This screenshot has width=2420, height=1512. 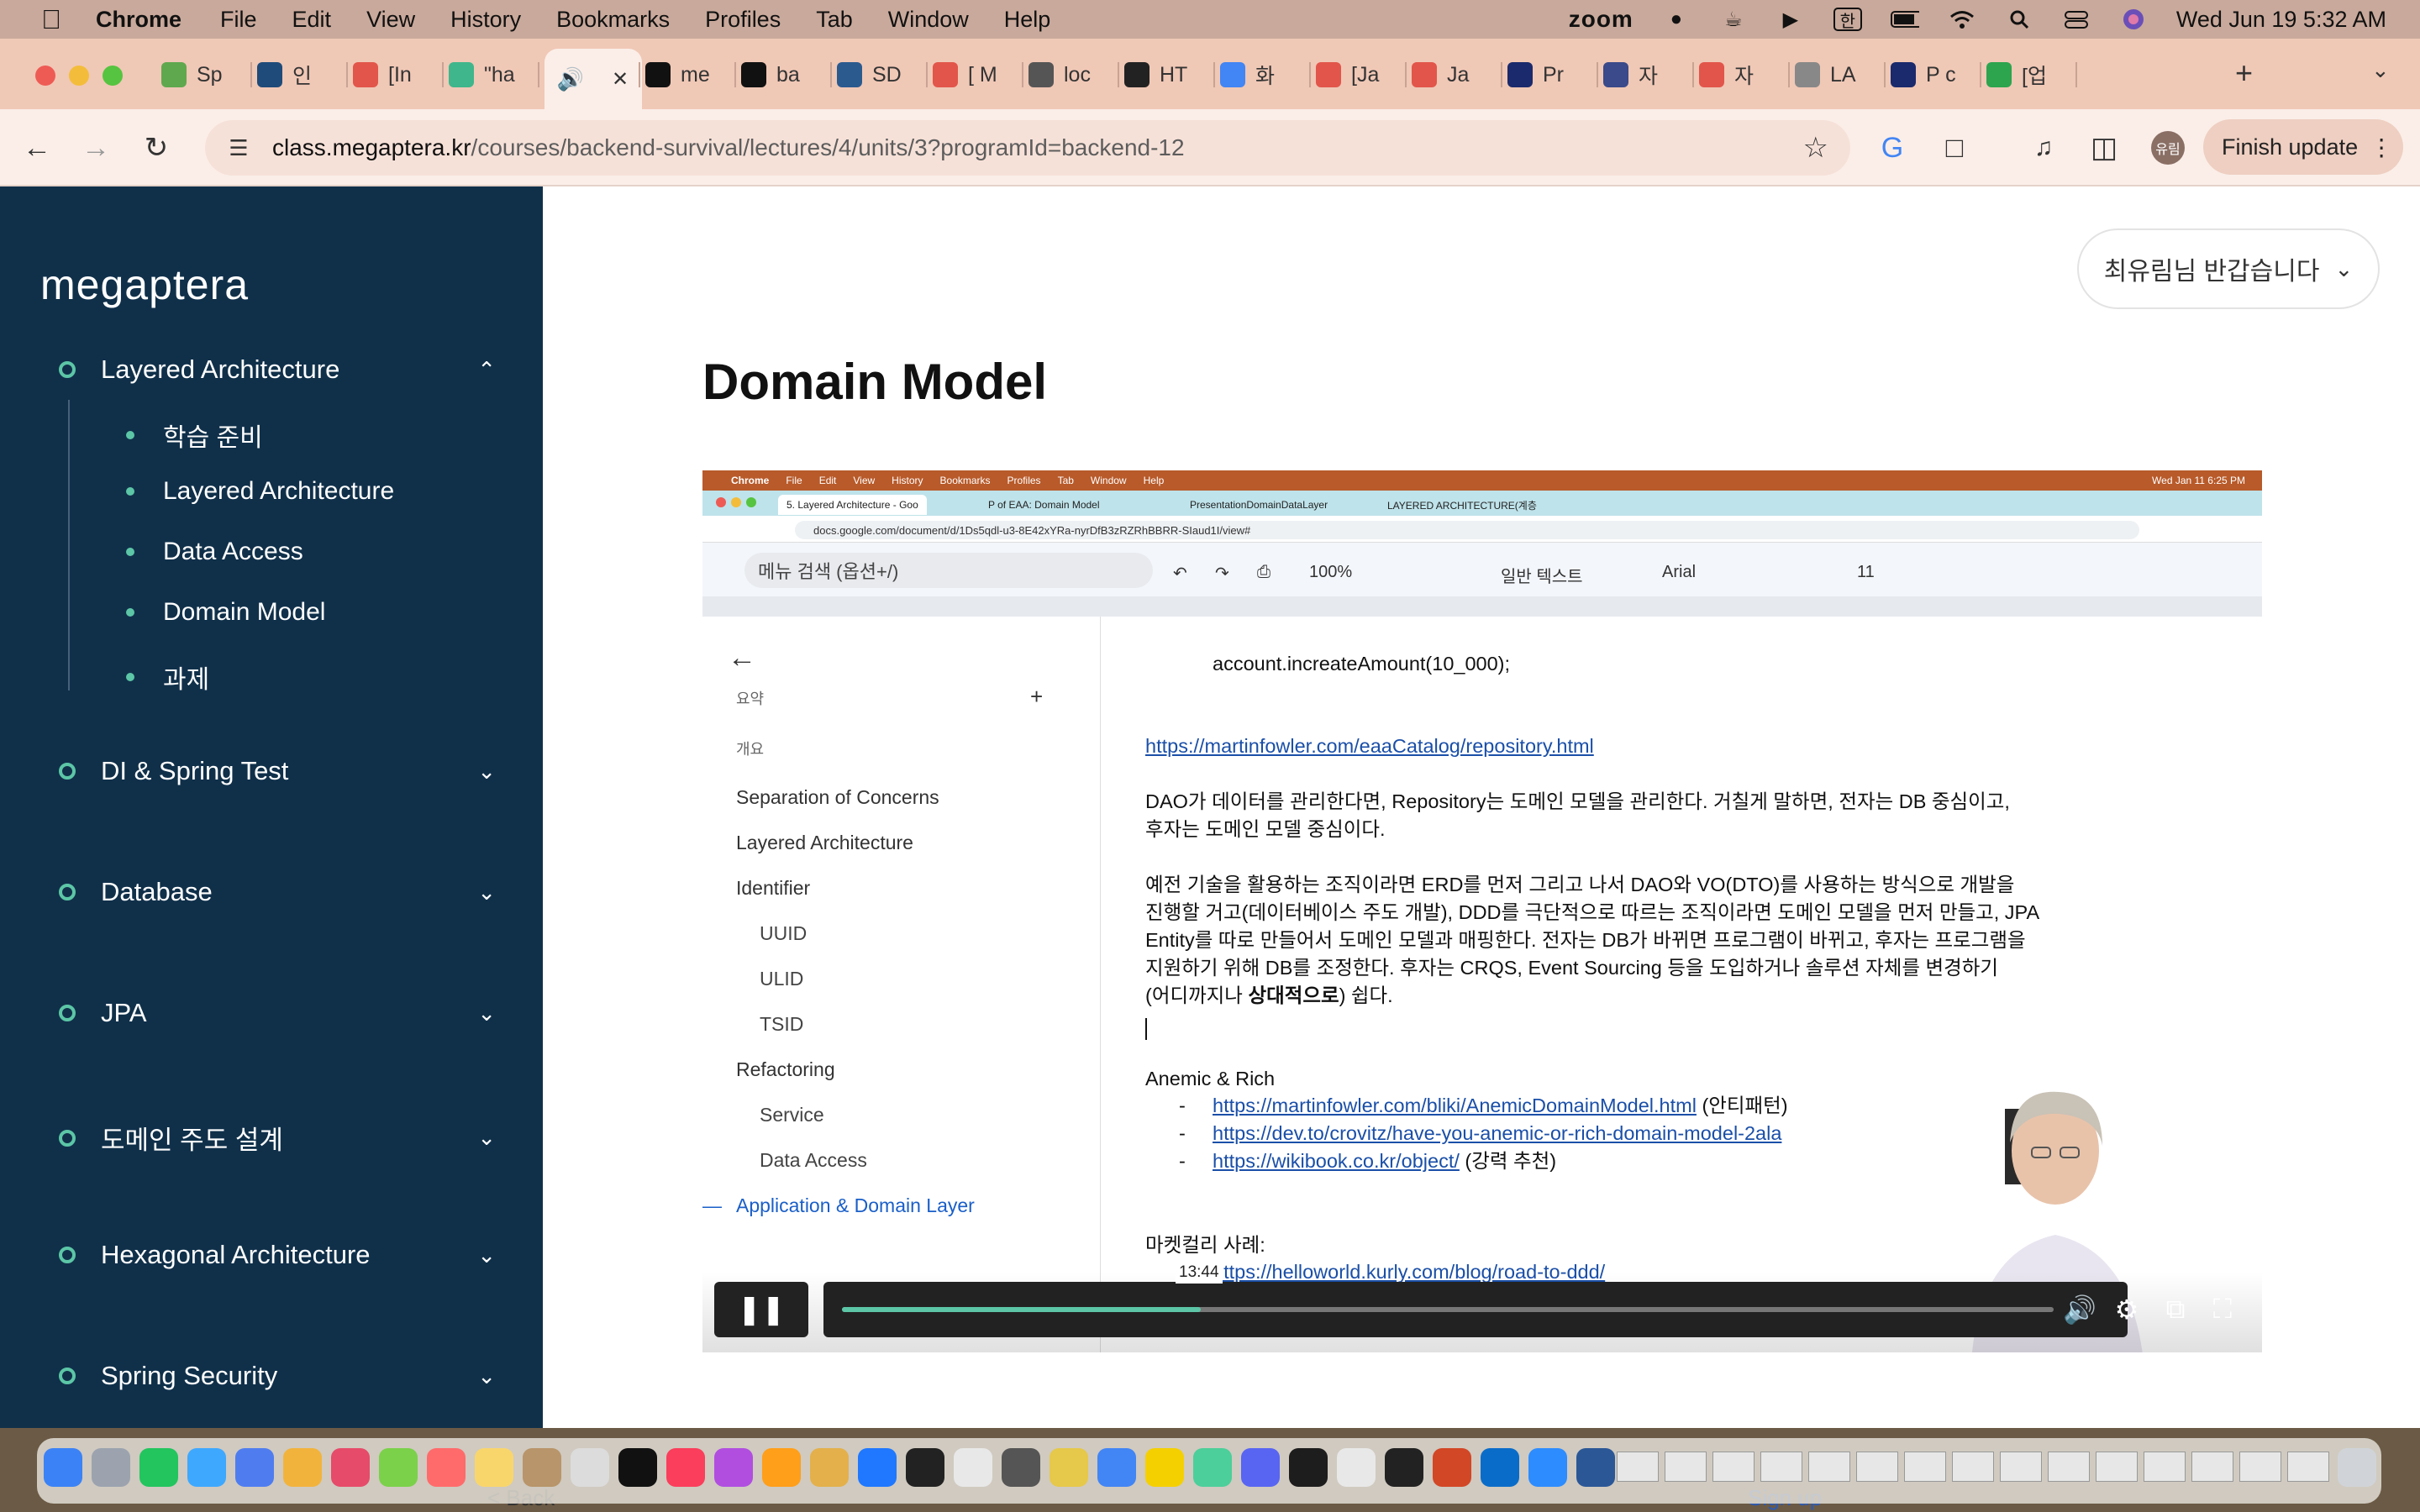 I want to click on back-arrow-icon: ←, so click(x=37, y=148).